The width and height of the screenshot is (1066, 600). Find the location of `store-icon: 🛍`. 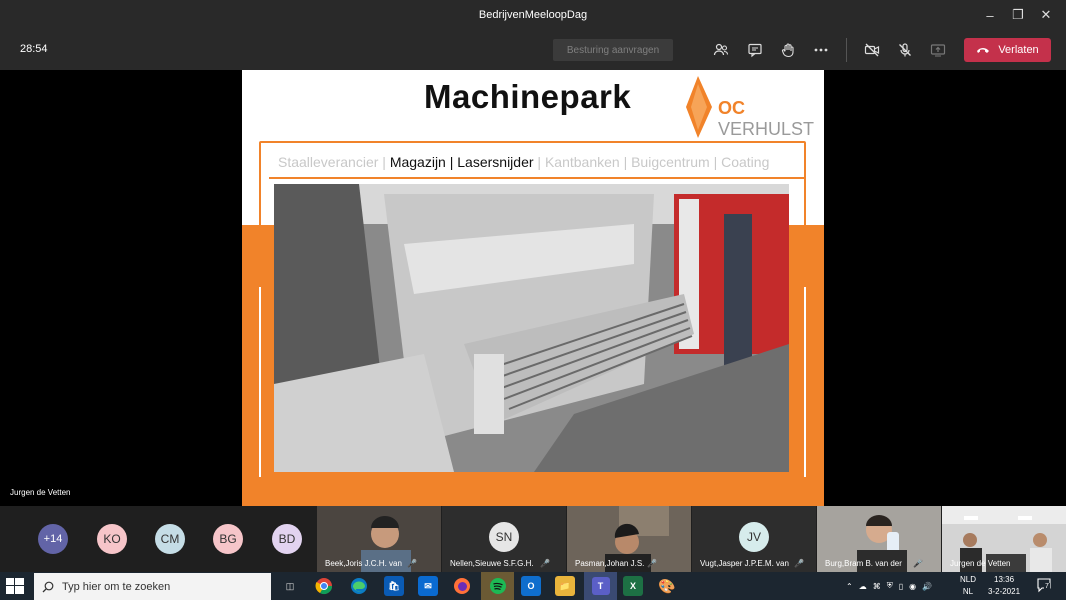

store-icon: 🛍 is located at coordinates (394, 586).